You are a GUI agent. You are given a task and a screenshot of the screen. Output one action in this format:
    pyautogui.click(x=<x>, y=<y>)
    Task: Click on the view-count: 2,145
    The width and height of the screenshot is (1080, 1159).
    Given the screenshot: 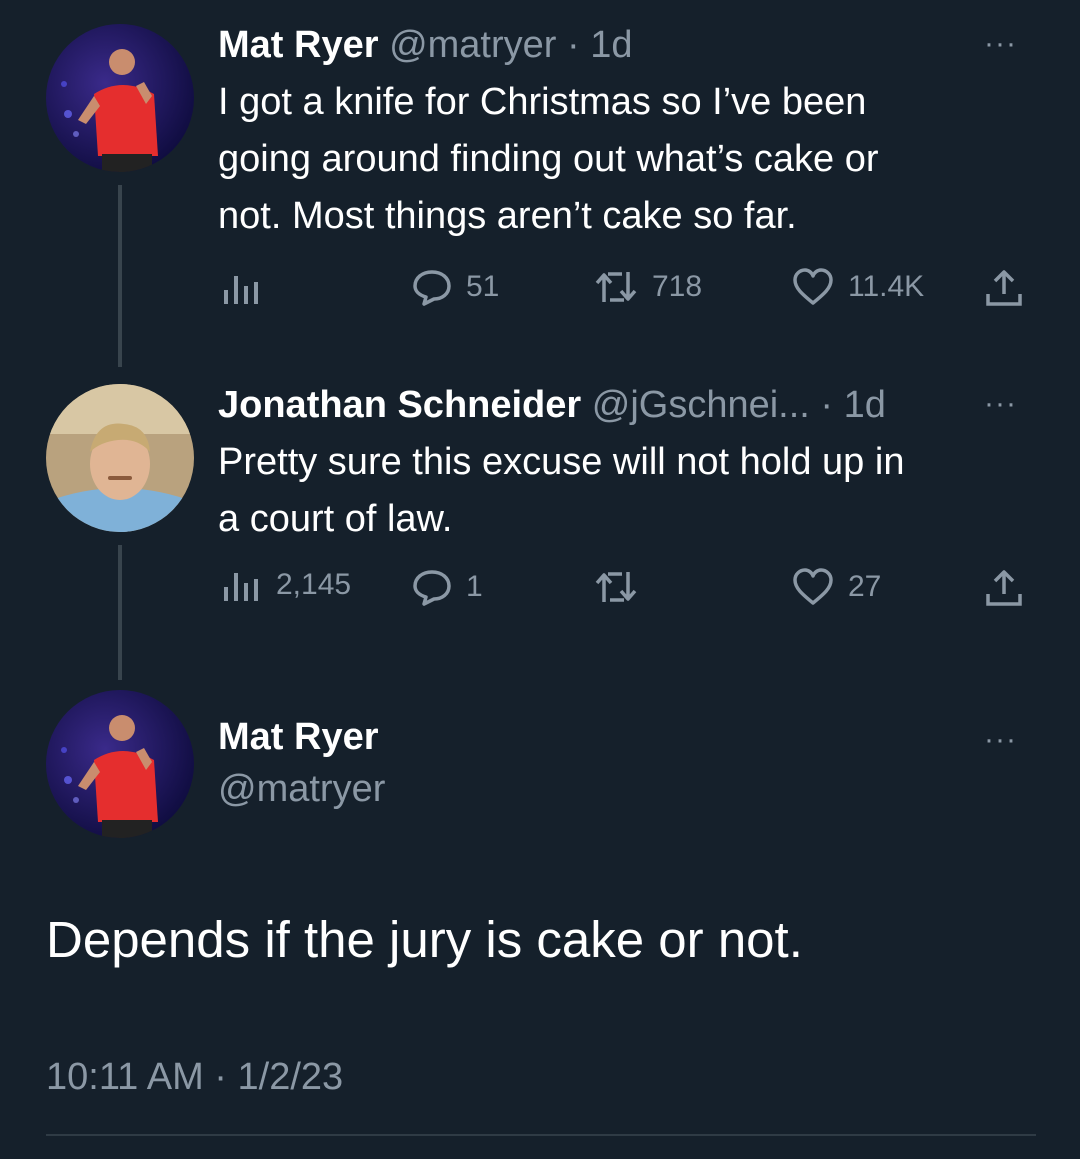 What is the action you would take?
    pyautogui.click(x=314, y=584)
    